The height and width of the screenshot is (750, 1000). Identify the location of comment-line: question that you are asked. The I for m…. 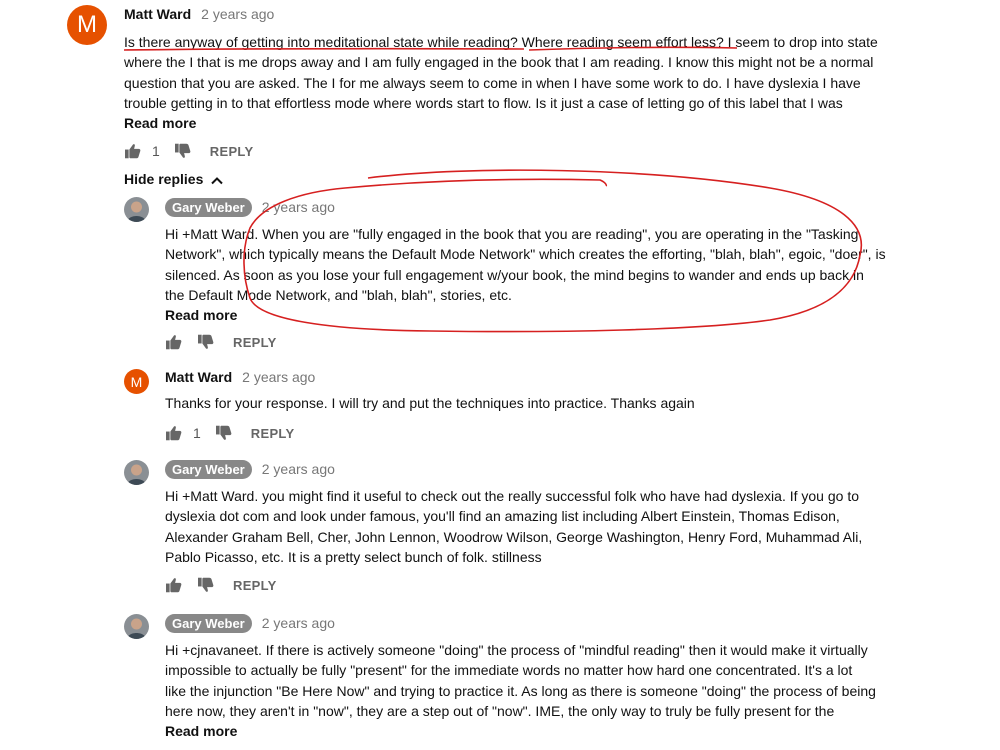
(492, 82).